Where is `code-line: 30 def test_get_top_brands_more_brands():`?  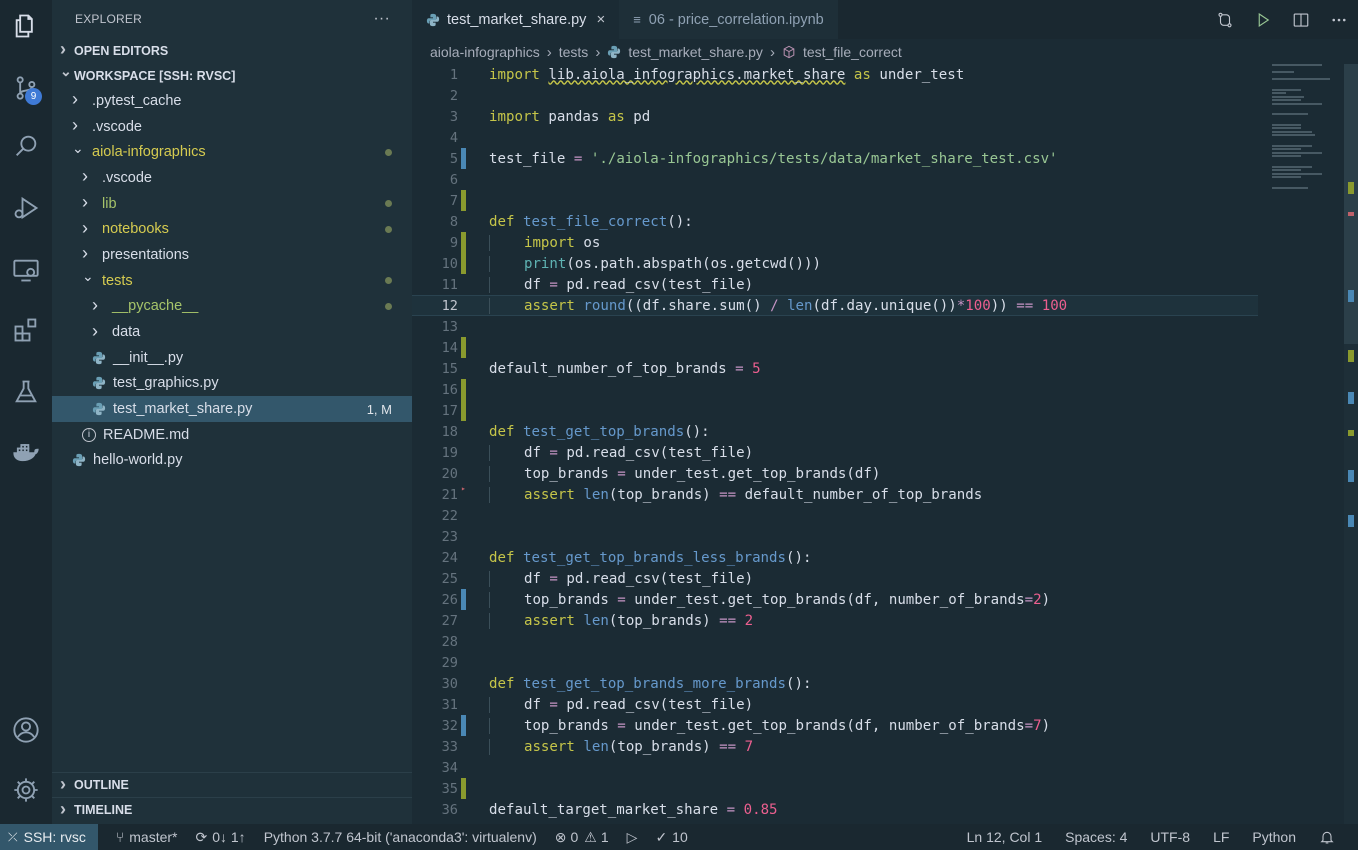 code-line: 30 def test_get_top_brands_more_brands(): is located at coordinates (885, 683).